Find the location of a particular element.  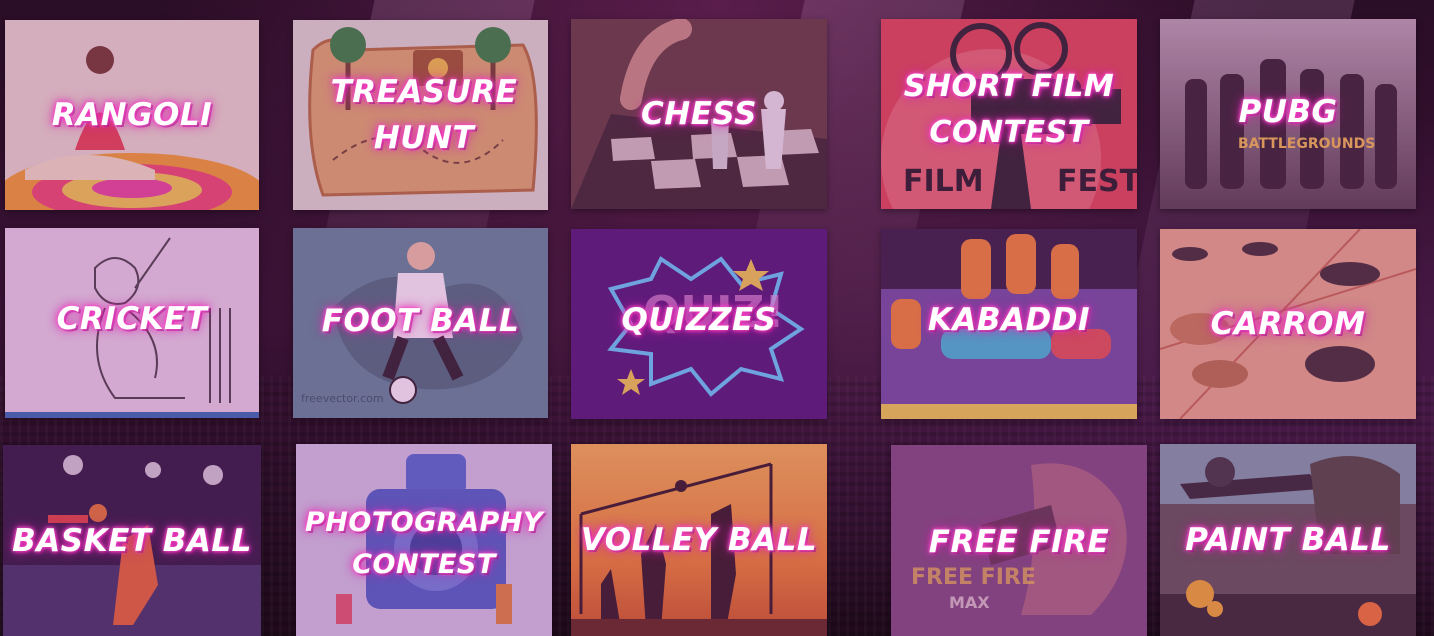

event-title: CARROM is located at coordinates (1288, 324).